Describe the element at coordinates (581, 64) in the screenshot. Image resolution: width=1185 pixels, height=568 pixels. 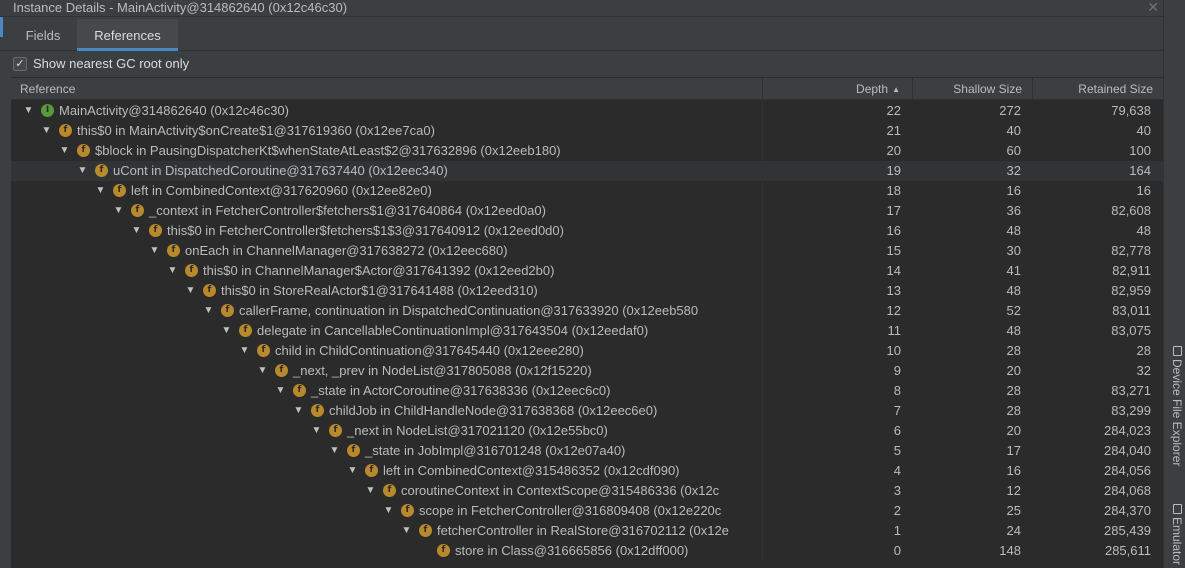
I see `gc-root-filter: ✓ Show nearest GC root only` at that location.